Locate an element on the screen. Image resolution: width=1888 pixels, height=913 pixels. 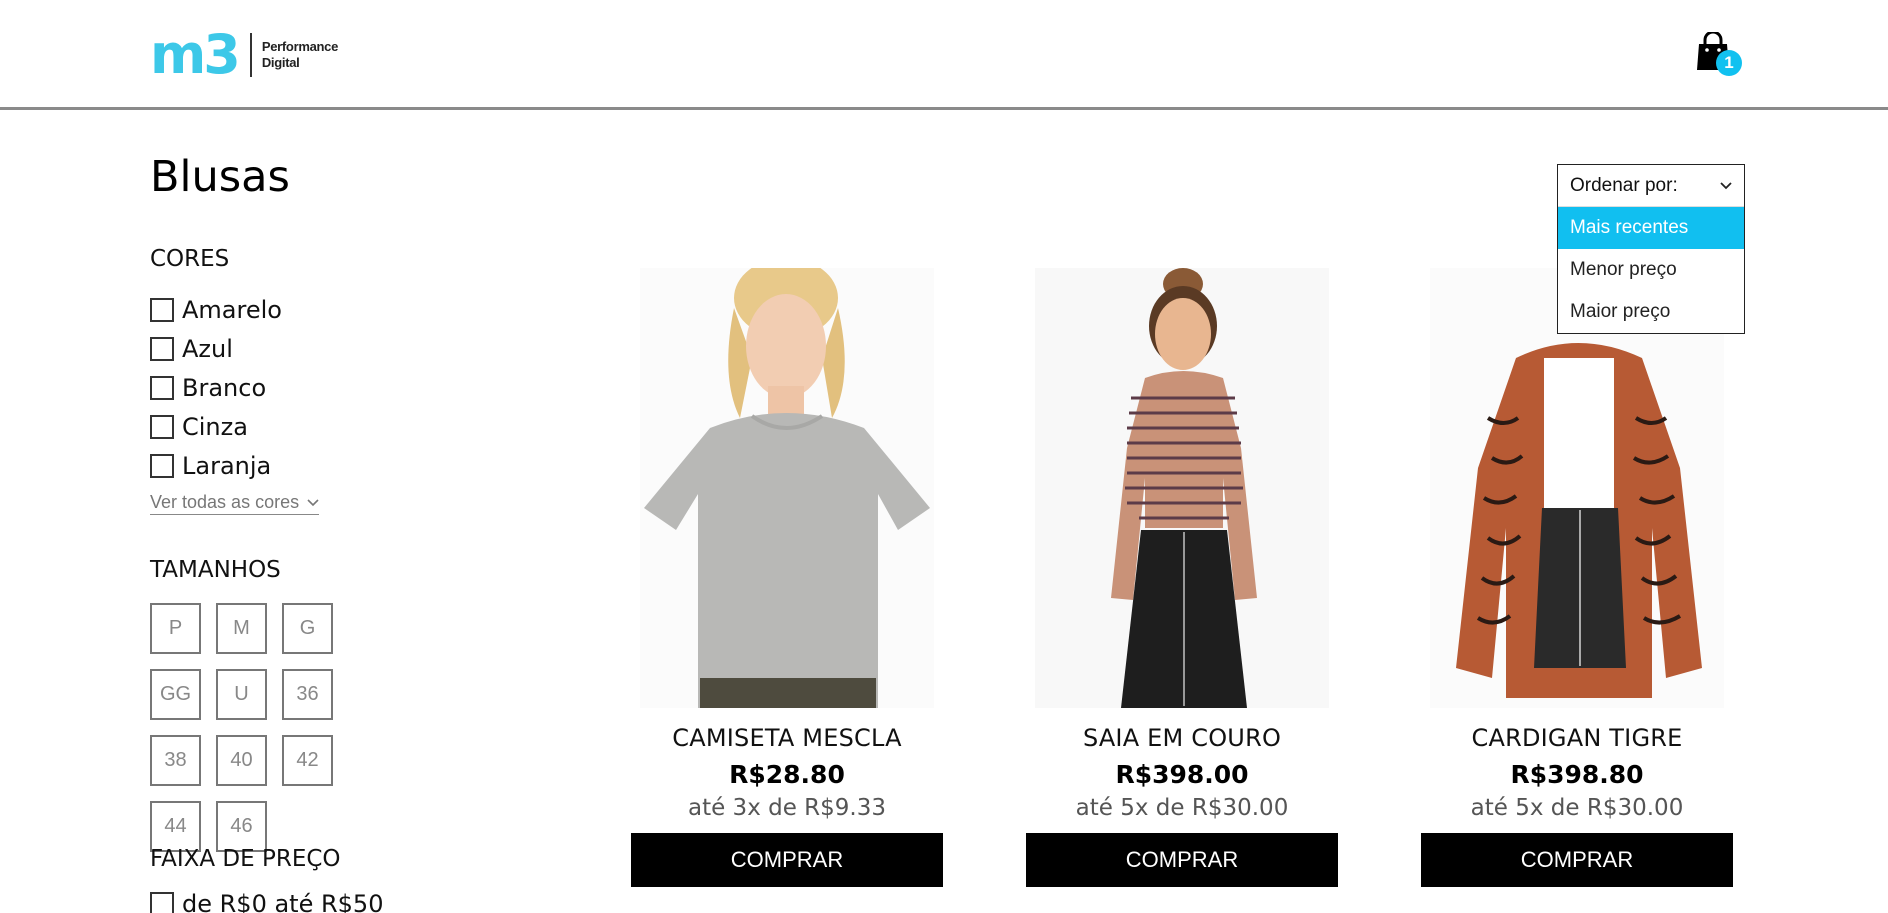
size-option: M is located at coordinates (241, 628).